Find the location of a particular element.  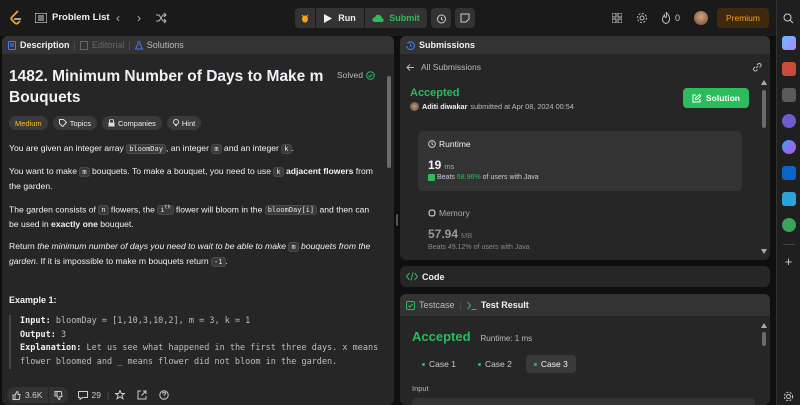

extension-outlook-icon is located at coordinates (788, 173).